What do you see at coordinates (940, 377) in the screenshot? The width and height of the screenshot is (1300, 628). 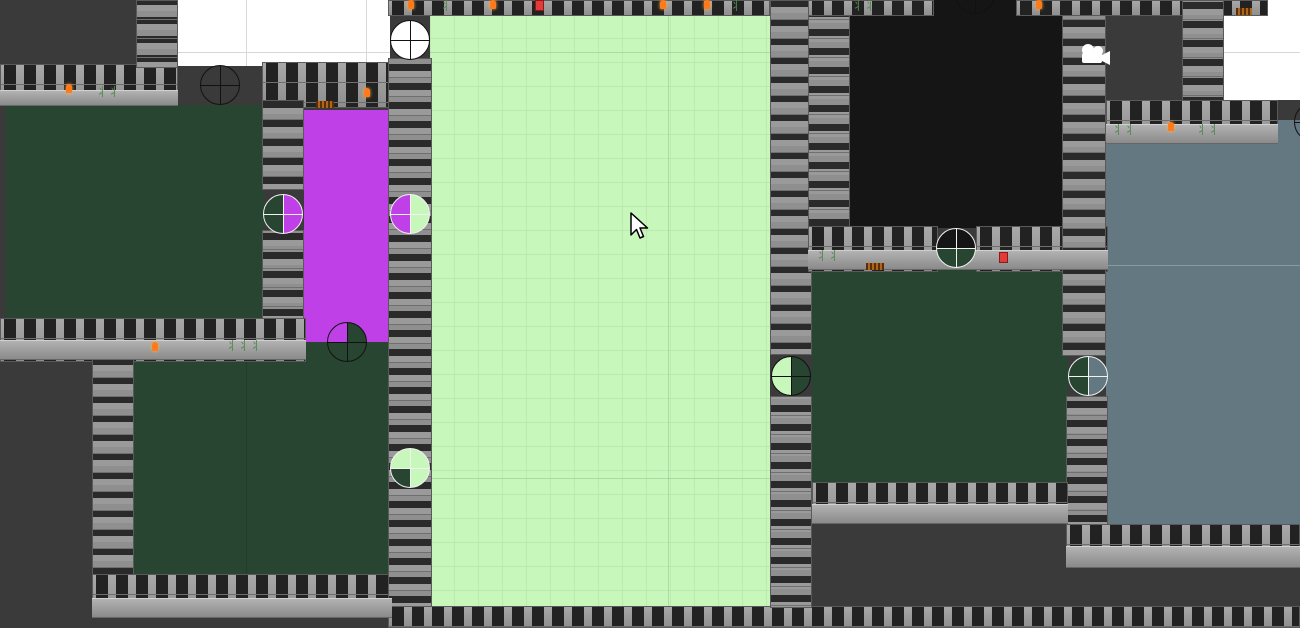 I see `room-dark-green-center` at bounding box center [940, 377].